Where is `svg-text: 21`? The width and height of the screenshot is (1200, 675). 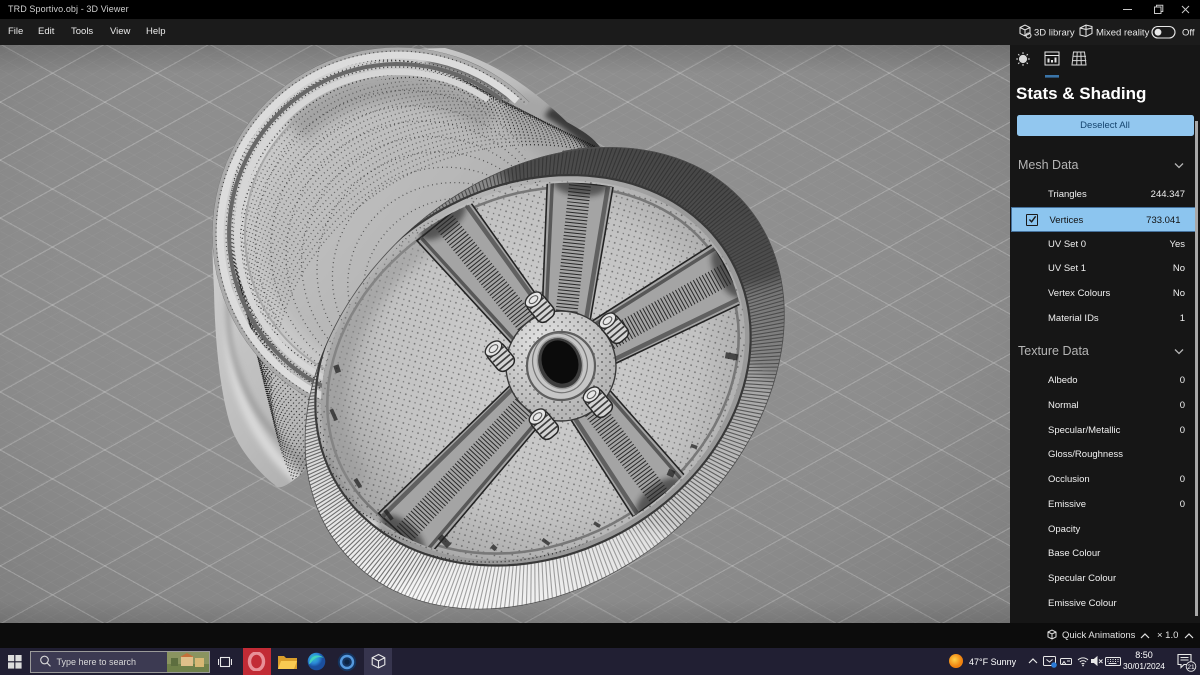
svg-text: 21 is located at coordinates (1191, 667).